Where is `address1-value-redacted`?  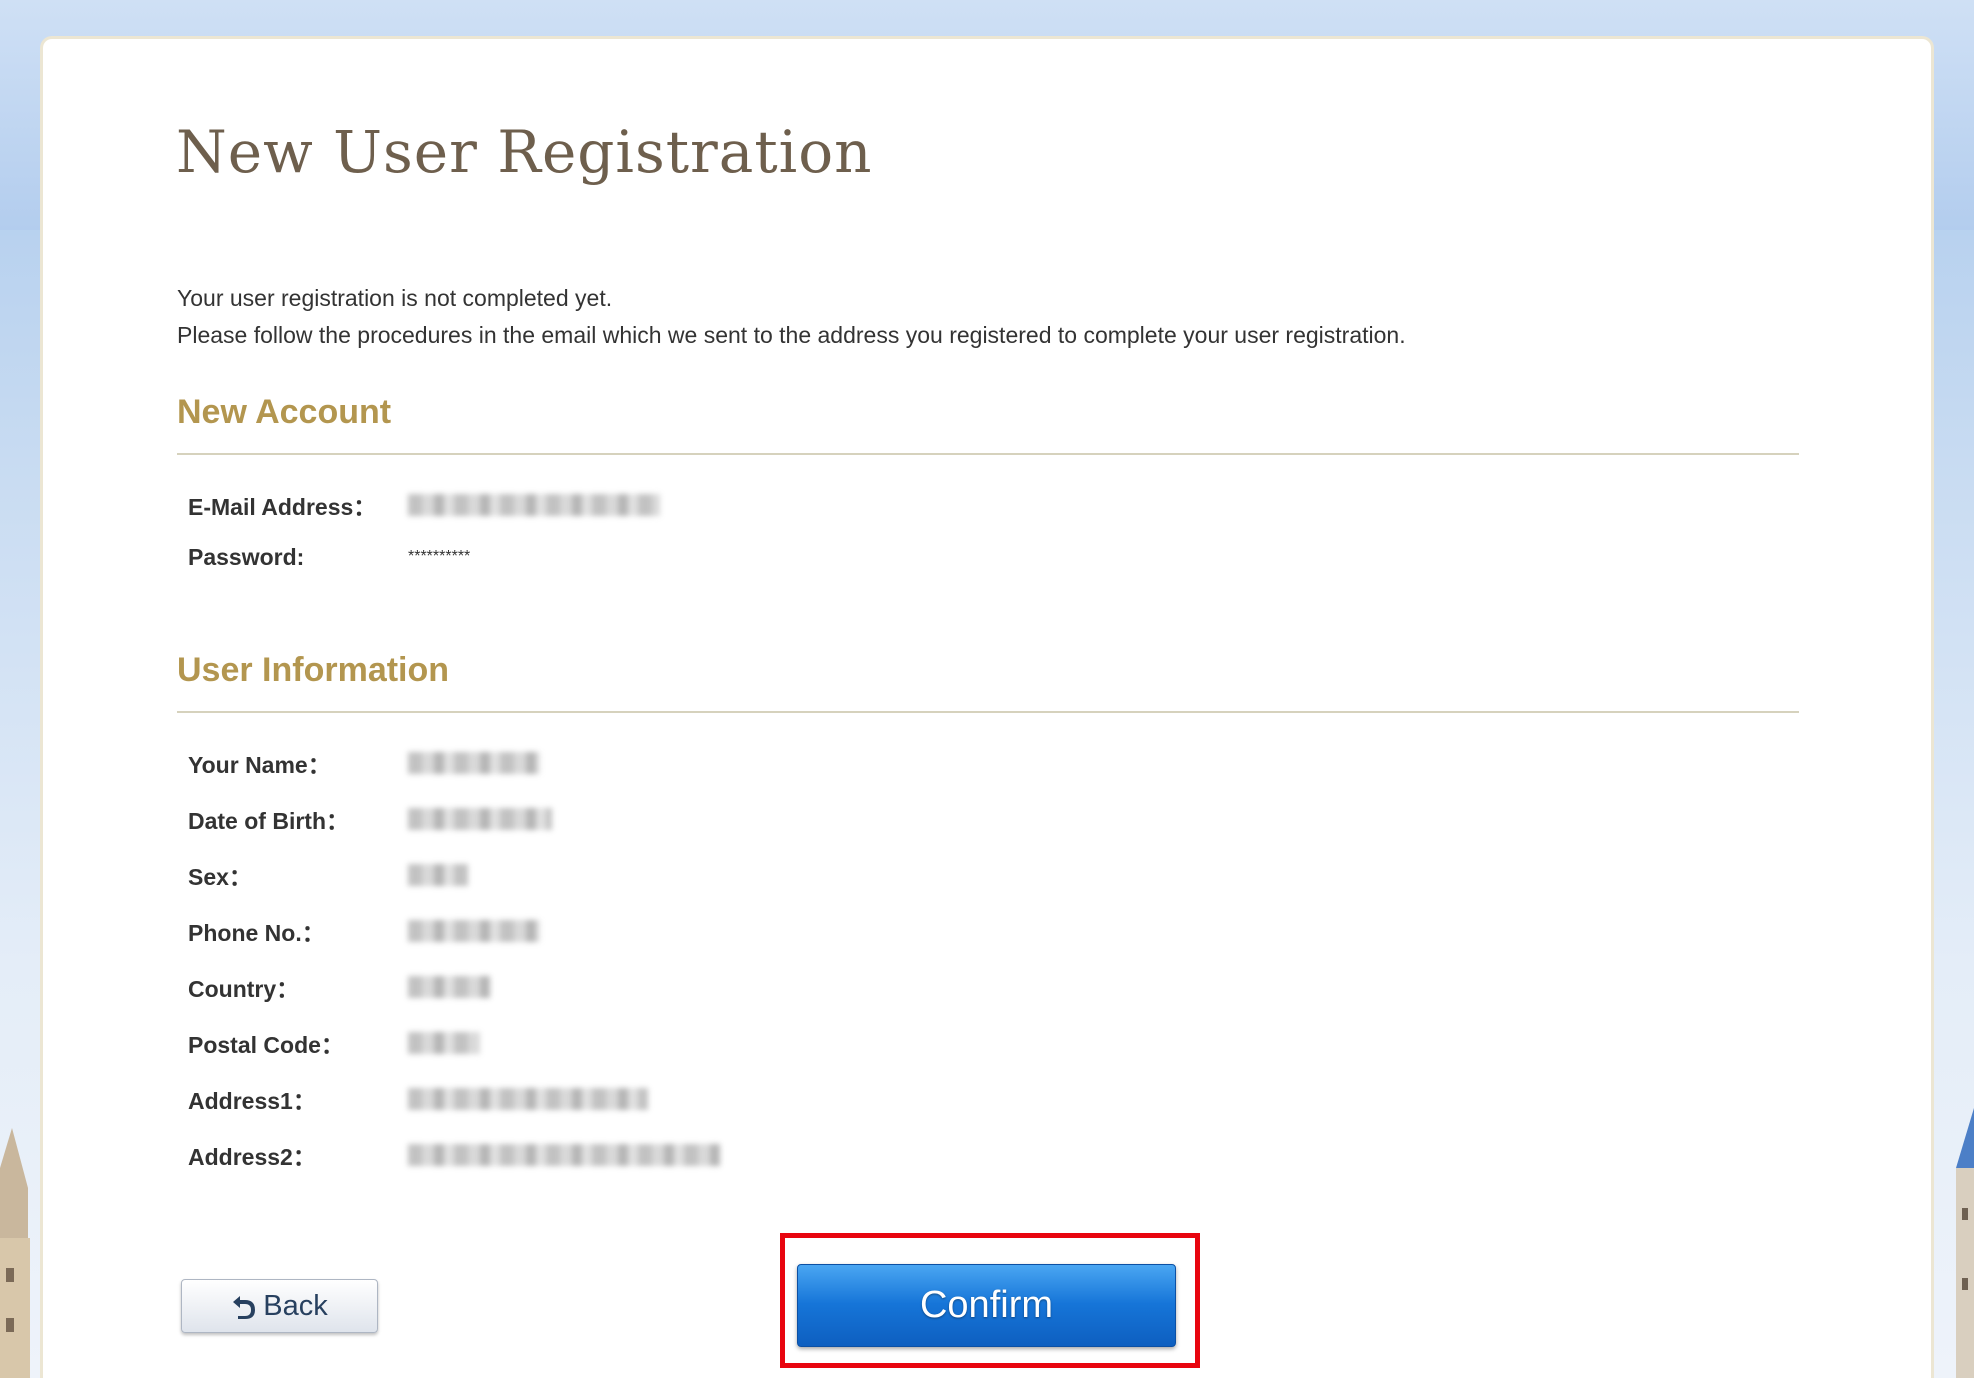
address1-value-redacted is located at coordinates (528, 1099).